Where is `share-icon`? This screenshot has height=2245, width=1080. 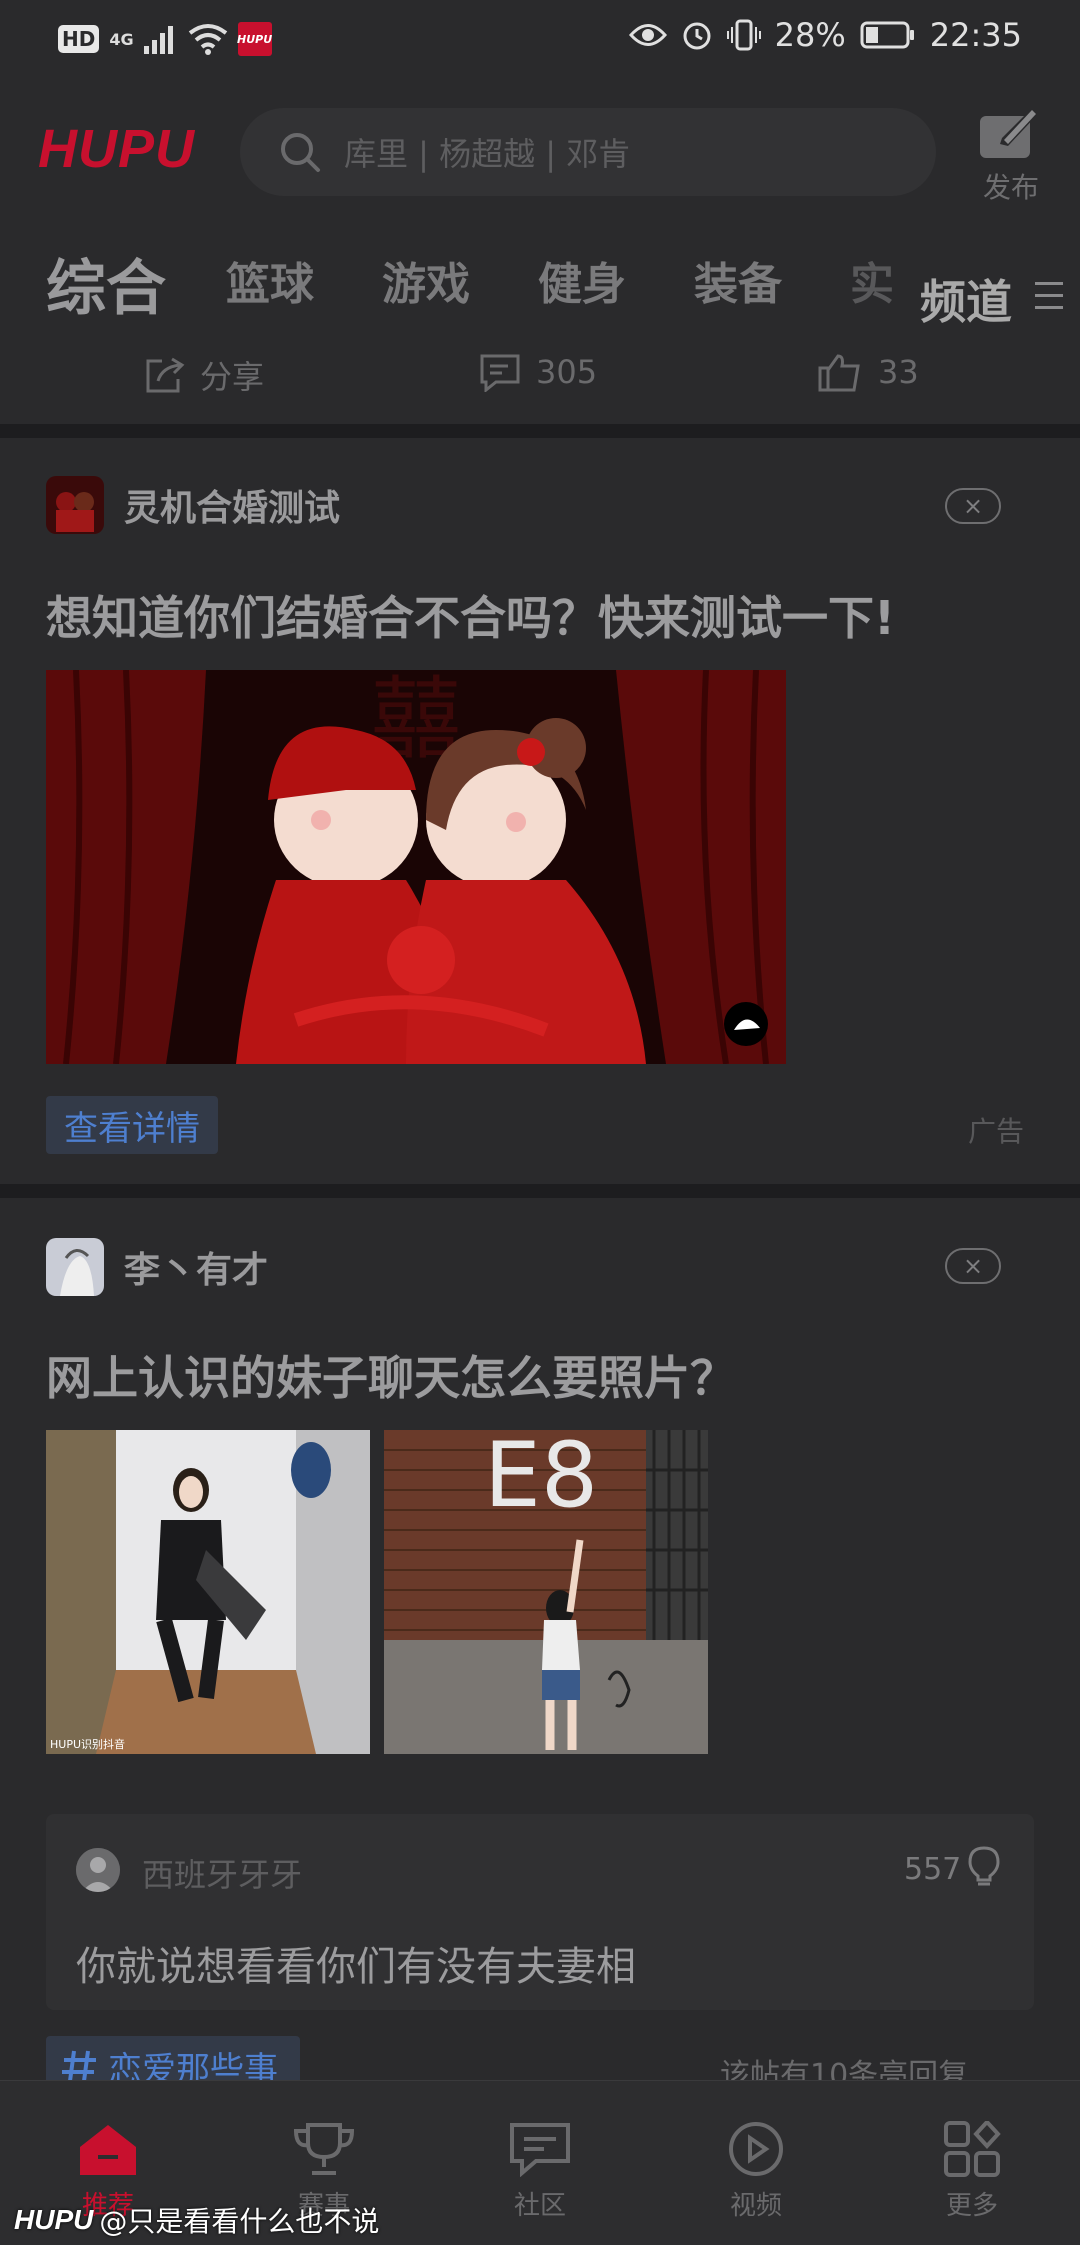
share-icon is located at coordinates (165, 375).